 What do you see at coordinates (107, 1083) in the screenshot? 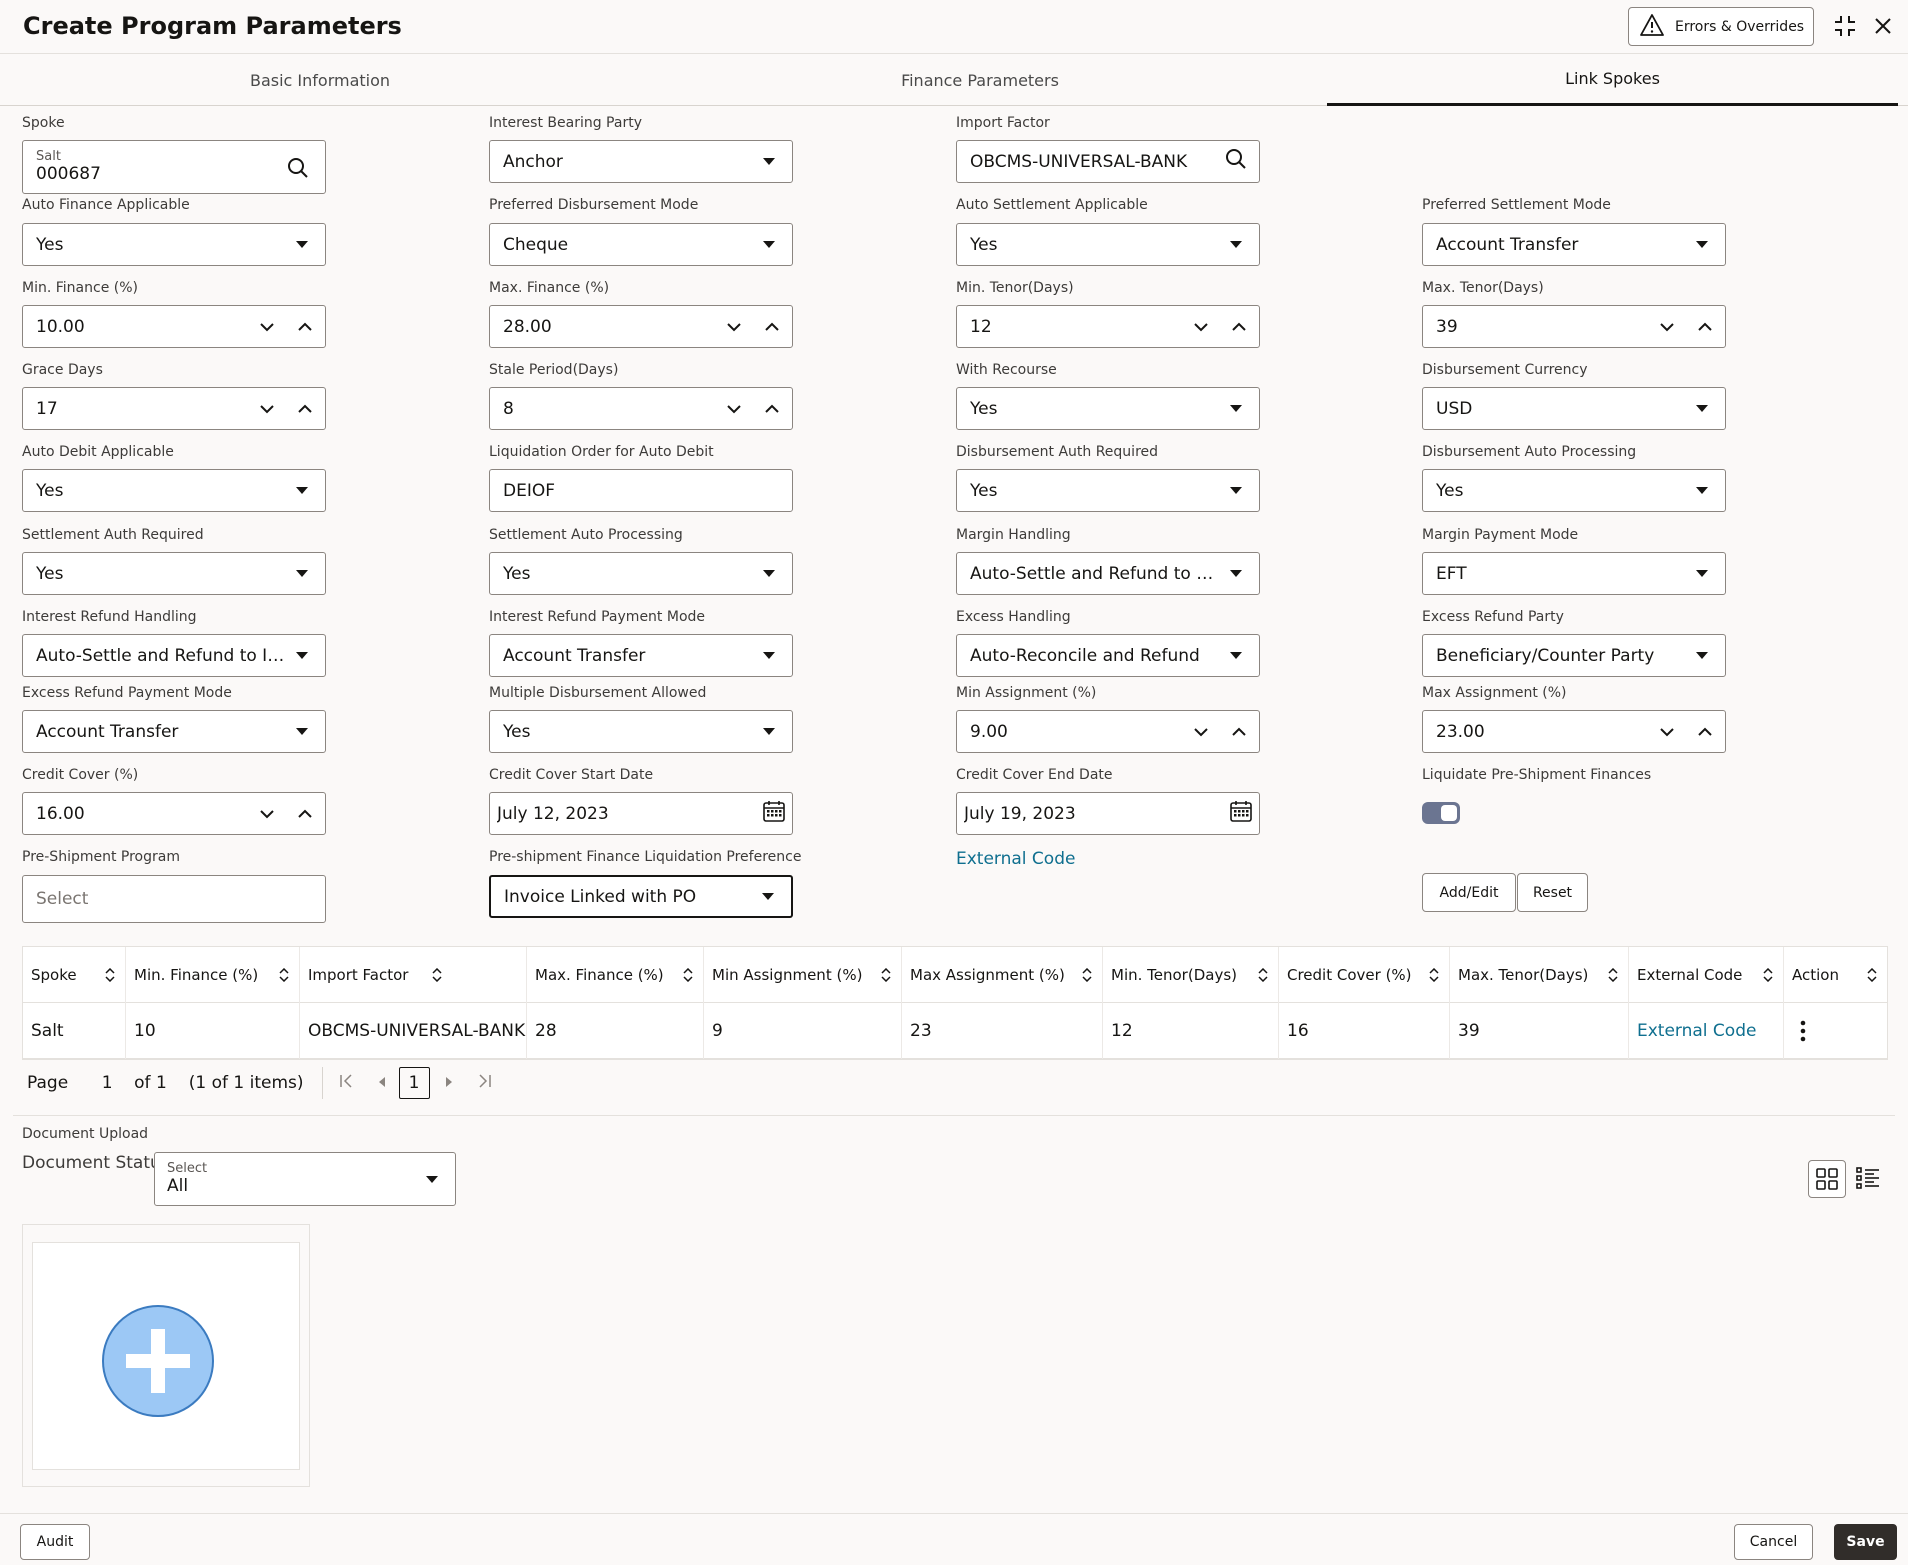
I see `page-number-input: 1` at bounding box center [107, 1083].